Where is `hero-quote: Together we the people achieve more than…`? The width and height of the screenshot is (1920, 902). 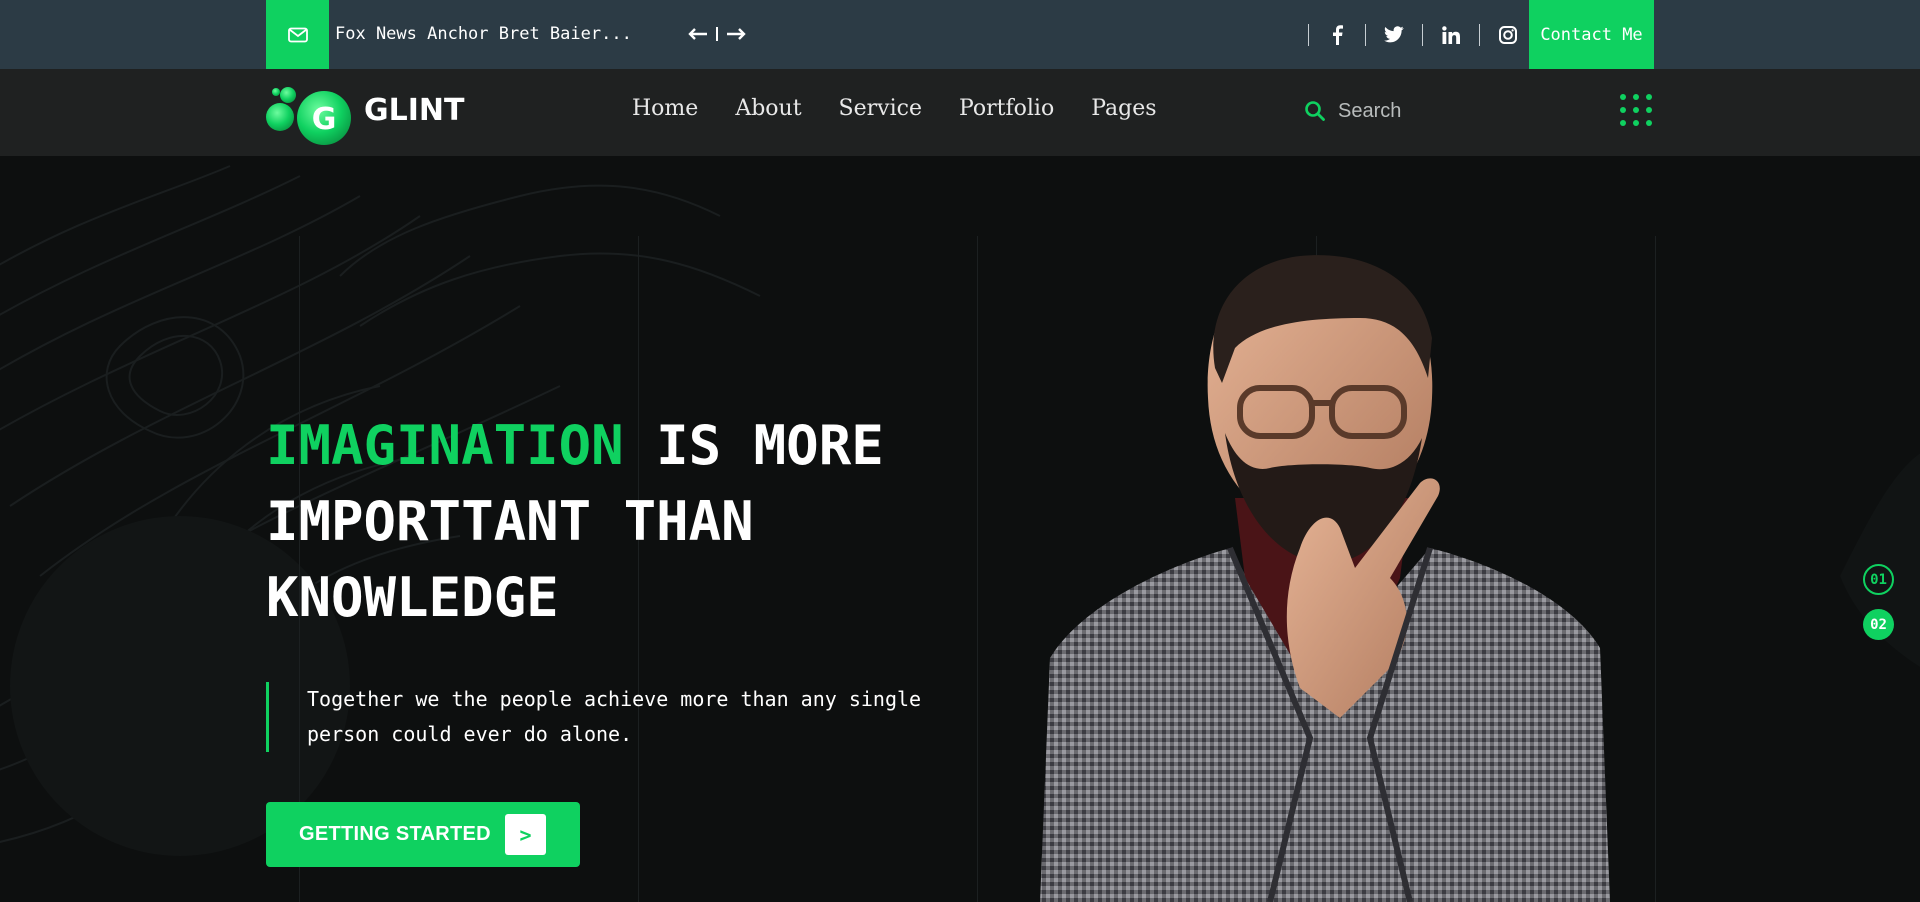 hero-quote: Together we the people achieve more than… is located at coordinates (596, 717).